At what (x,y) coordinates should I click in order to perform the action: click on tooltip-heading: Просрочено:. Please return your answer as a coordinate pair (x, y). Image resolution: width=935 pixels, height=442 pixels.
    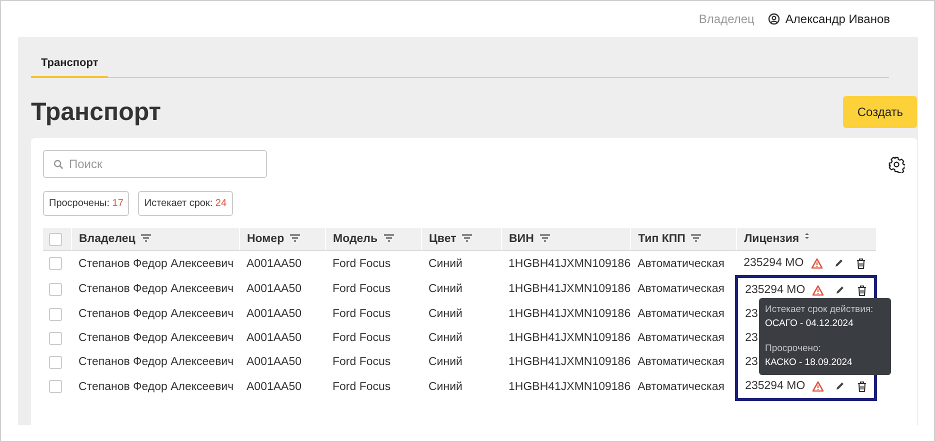
    Looking at the image, I should click on (793, 349).